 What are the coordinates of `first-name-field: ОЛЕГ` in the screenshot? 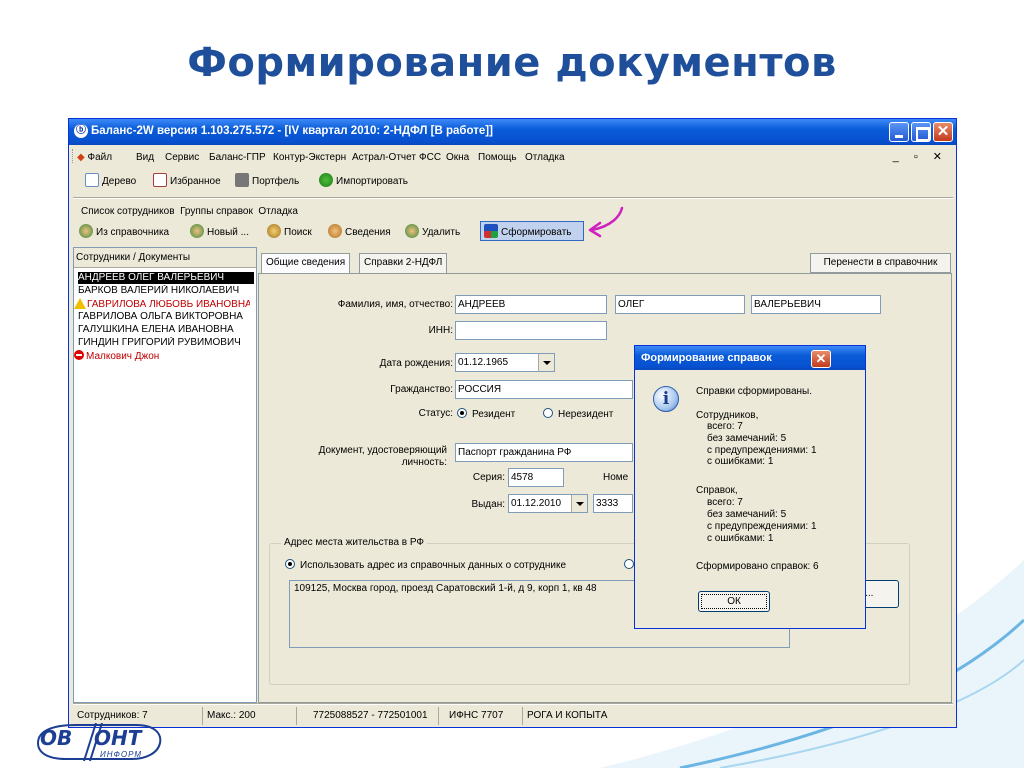 It's located at (680, 304).